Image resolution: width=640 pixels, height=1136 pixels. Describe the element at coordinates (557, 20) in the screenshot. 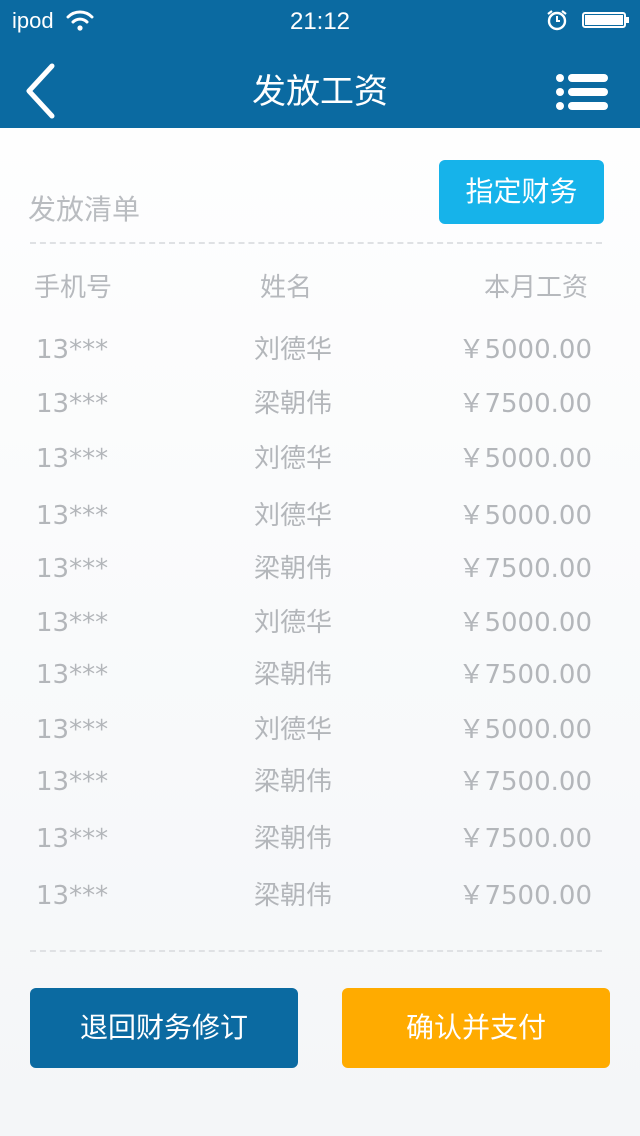

I see `alarm-icon` at that location.